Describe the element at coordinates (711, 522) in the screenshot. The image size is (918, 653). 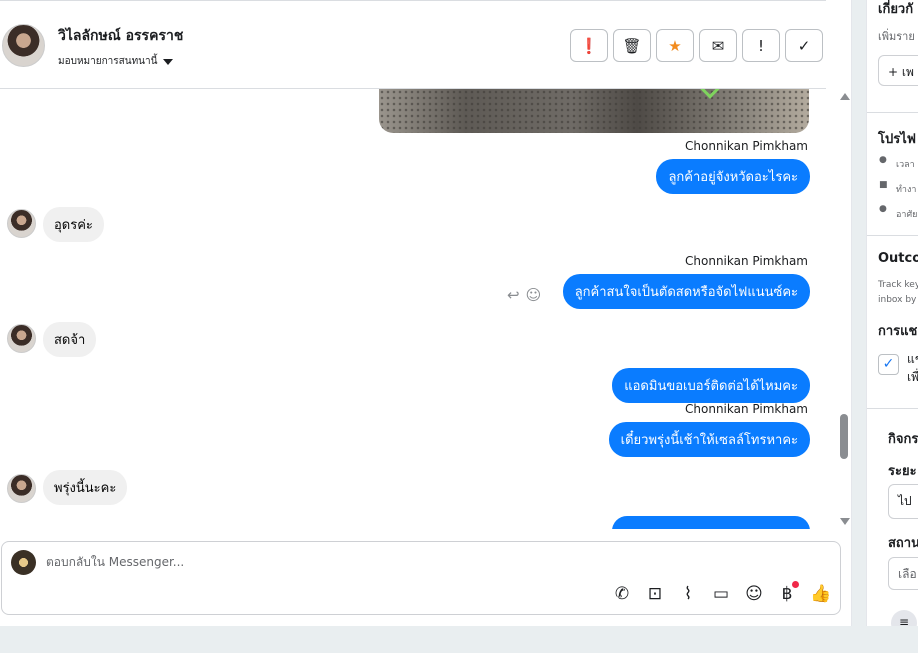
I see `message-bubble-outgoing-partial` at that location.